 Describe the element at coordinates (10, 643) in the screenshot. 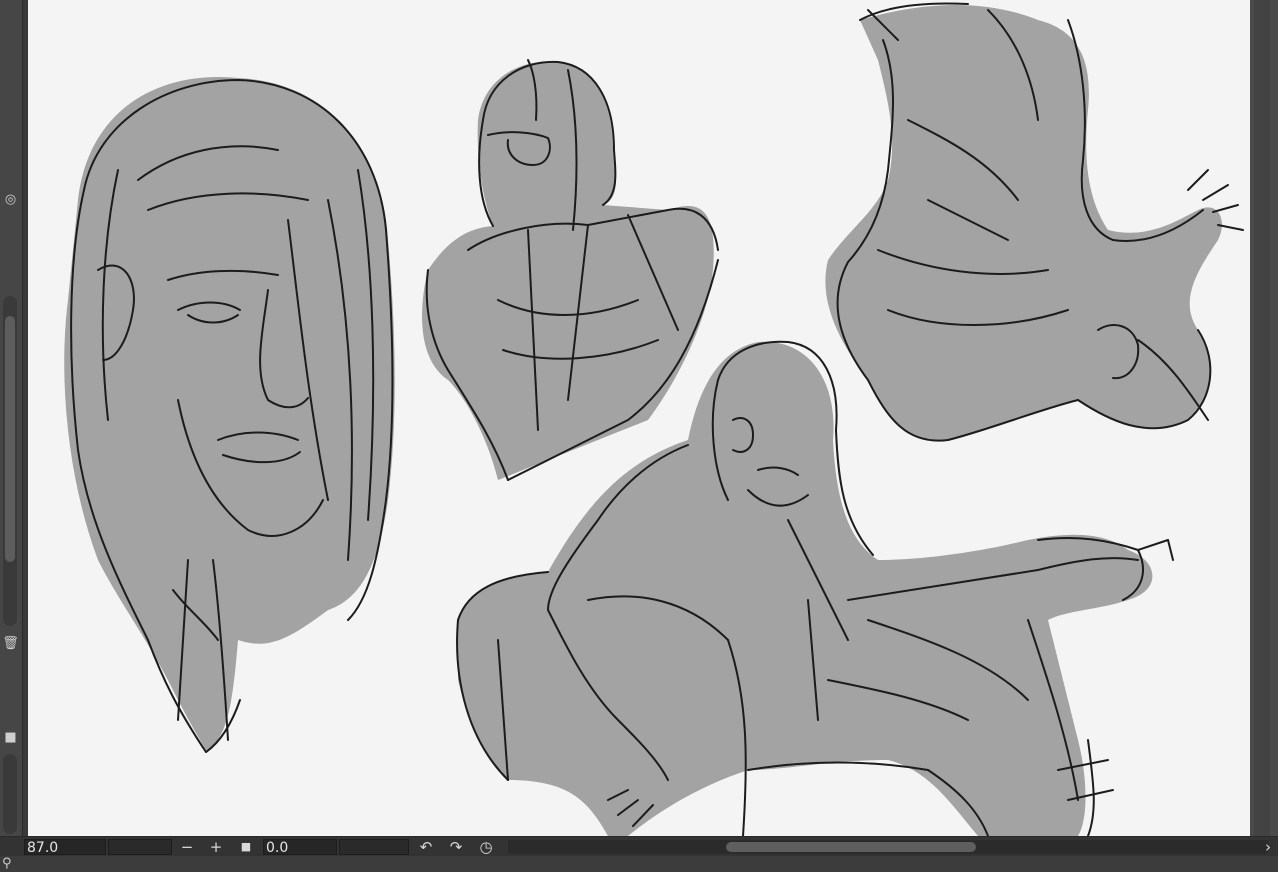

I see `trash-icon: 🗑` at that location.